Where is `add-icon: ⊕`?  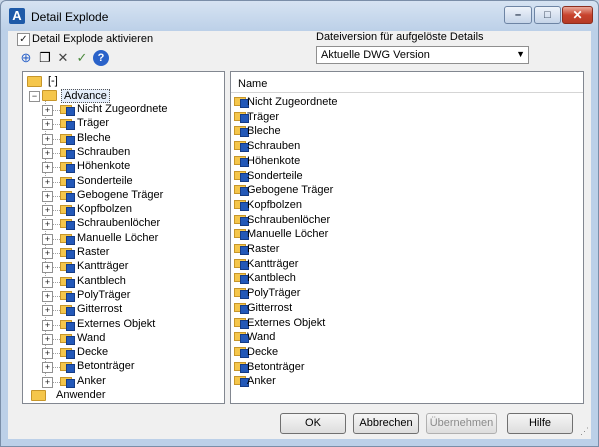 add-icon: ⊕ is located at coordinates (26, 58).